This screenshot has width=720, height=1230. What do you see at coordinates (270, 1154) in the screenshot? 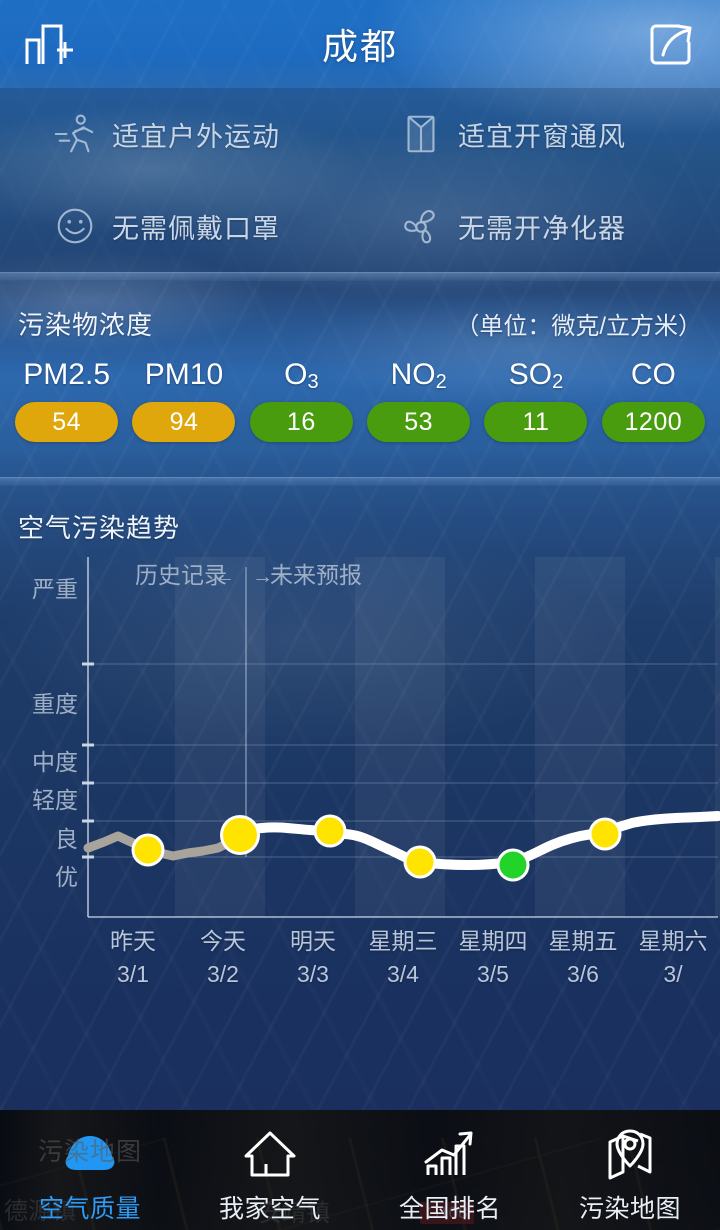
I see `house-icon` at bounding box center [270, 1154].